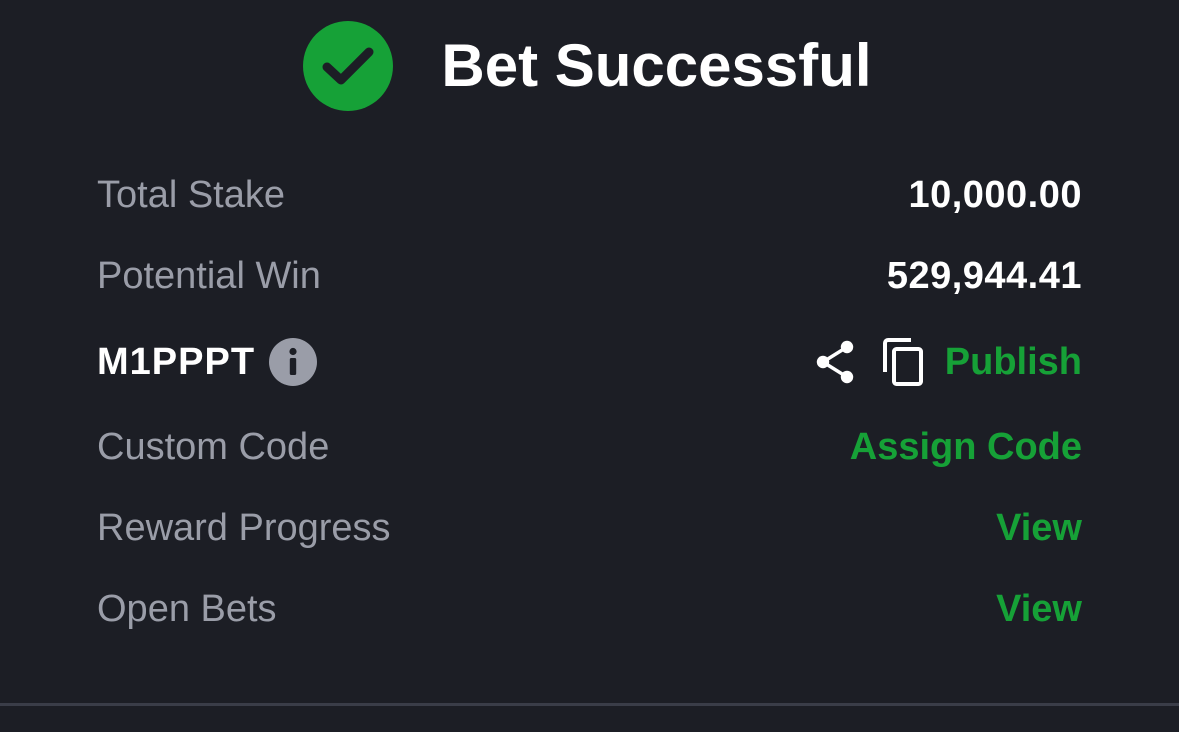  What do you see at coordinates (903, 362) in the screenshot?
I see `copy-icon` at bounding box center [903, 362].